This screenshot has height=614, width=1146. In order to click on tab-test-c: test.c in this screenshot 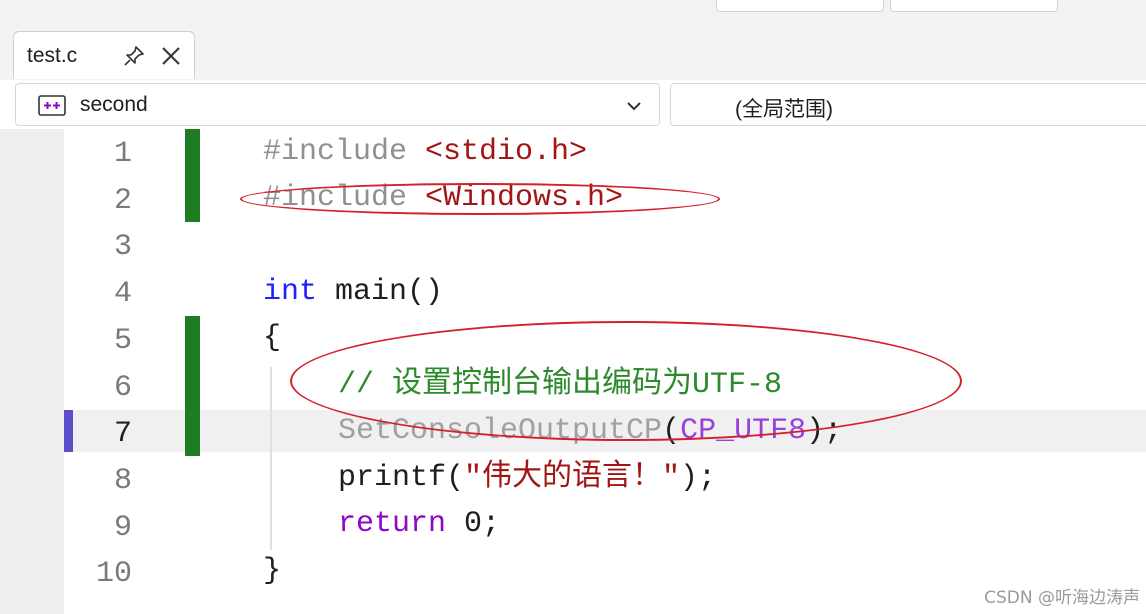, I will do `click(104, 55)`.